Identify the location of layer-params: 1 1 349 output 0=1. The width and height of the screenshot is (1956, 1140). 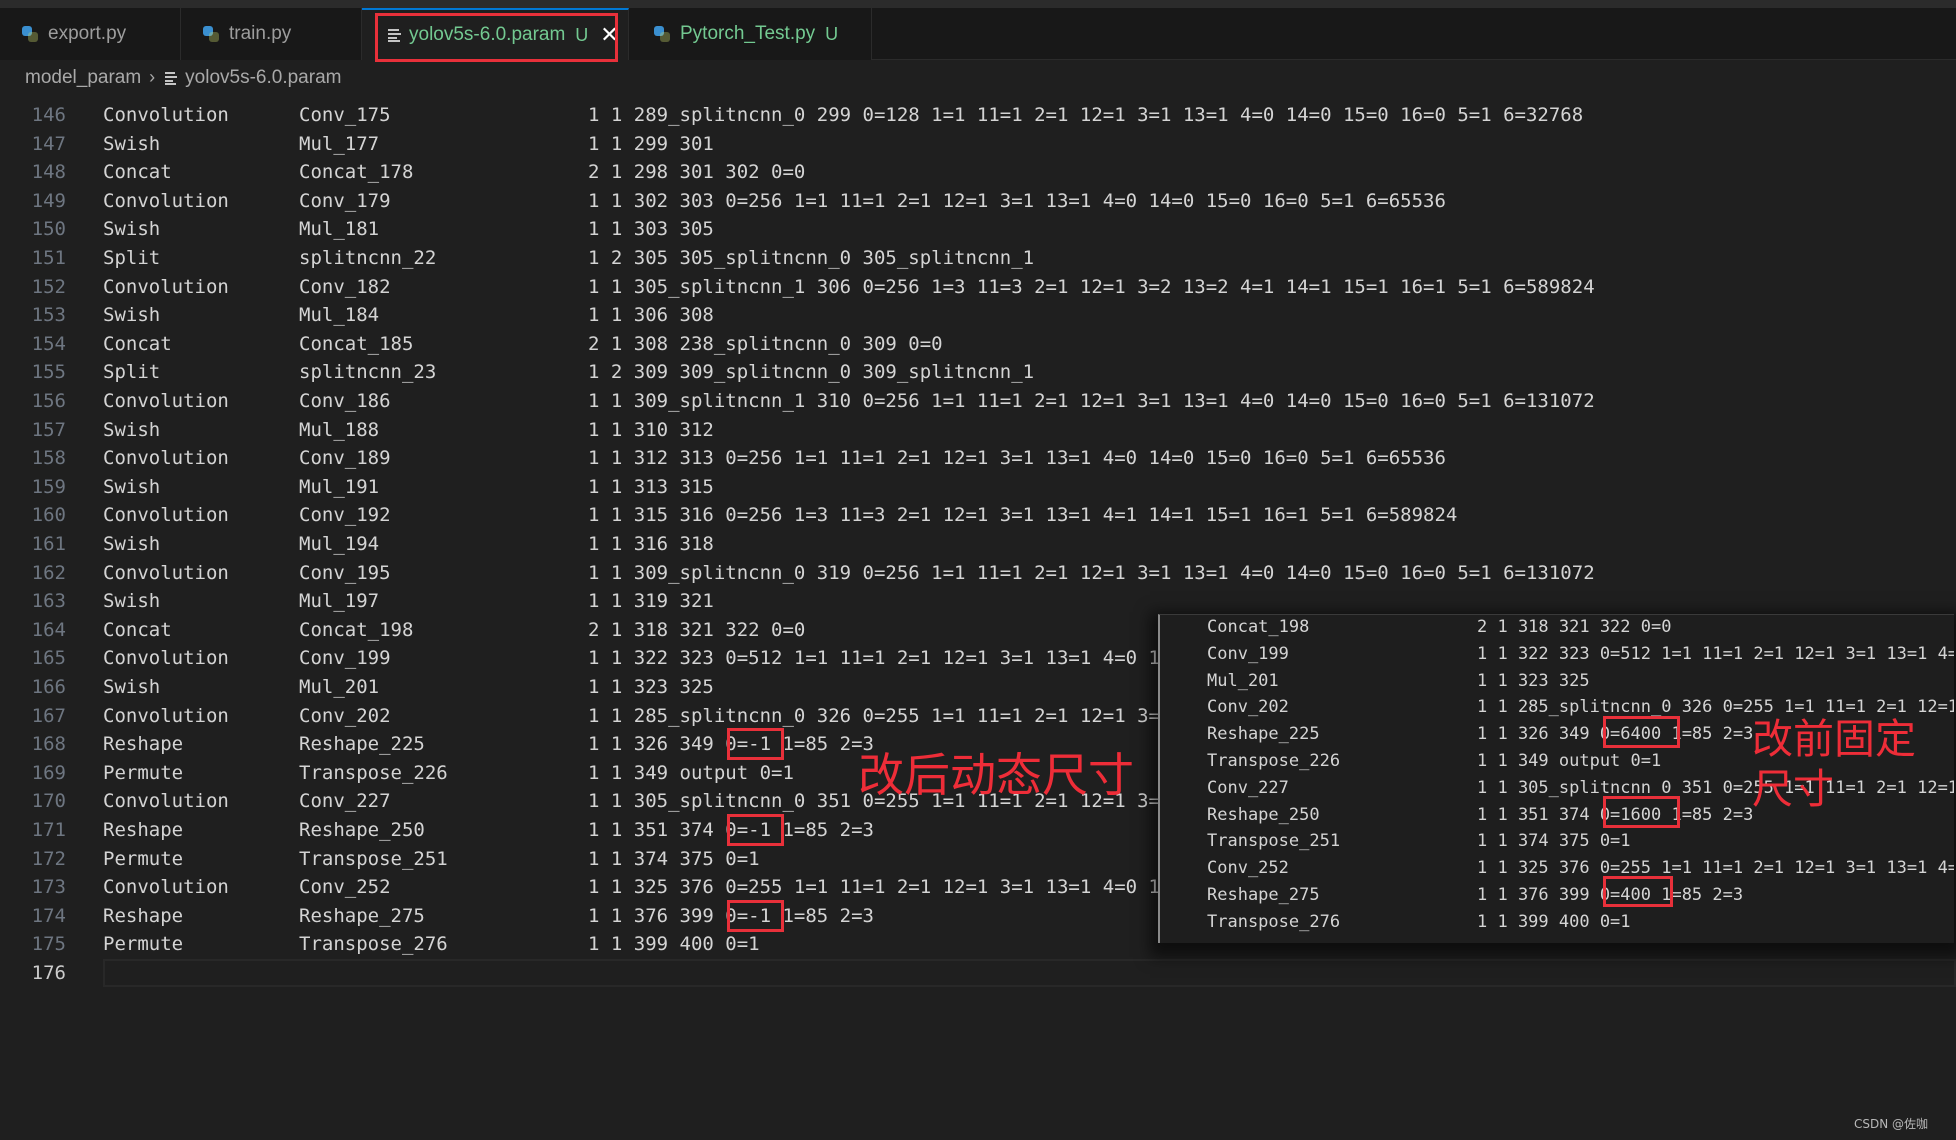
(691, 772).